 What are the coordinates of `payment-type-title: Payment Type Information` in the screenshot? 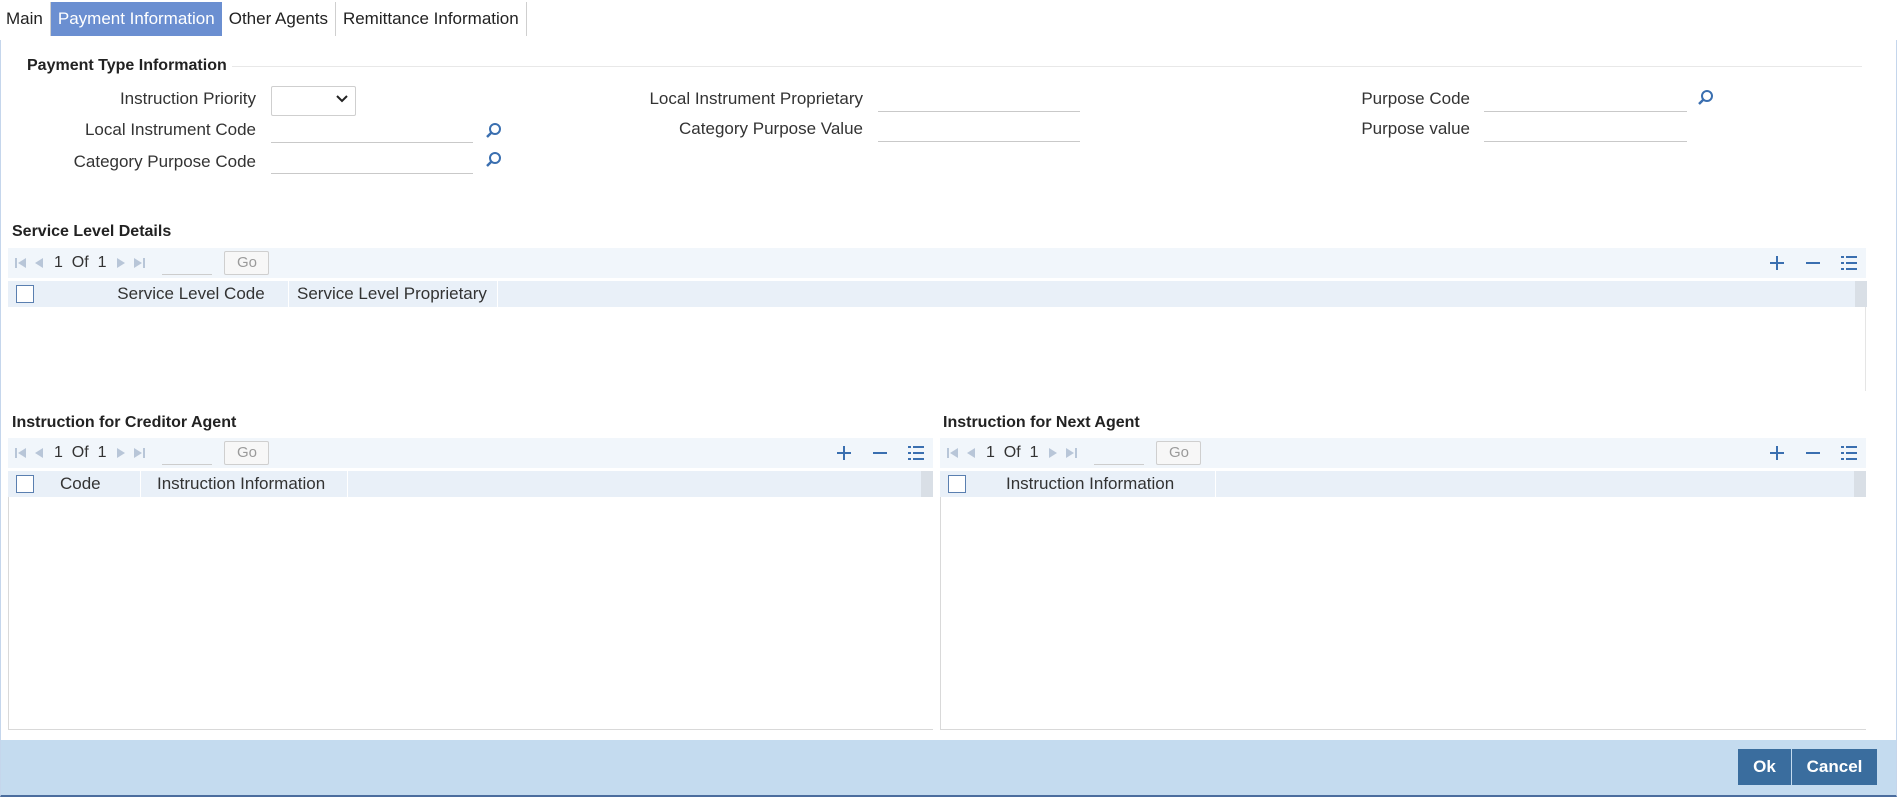 It's located at (127, 65).